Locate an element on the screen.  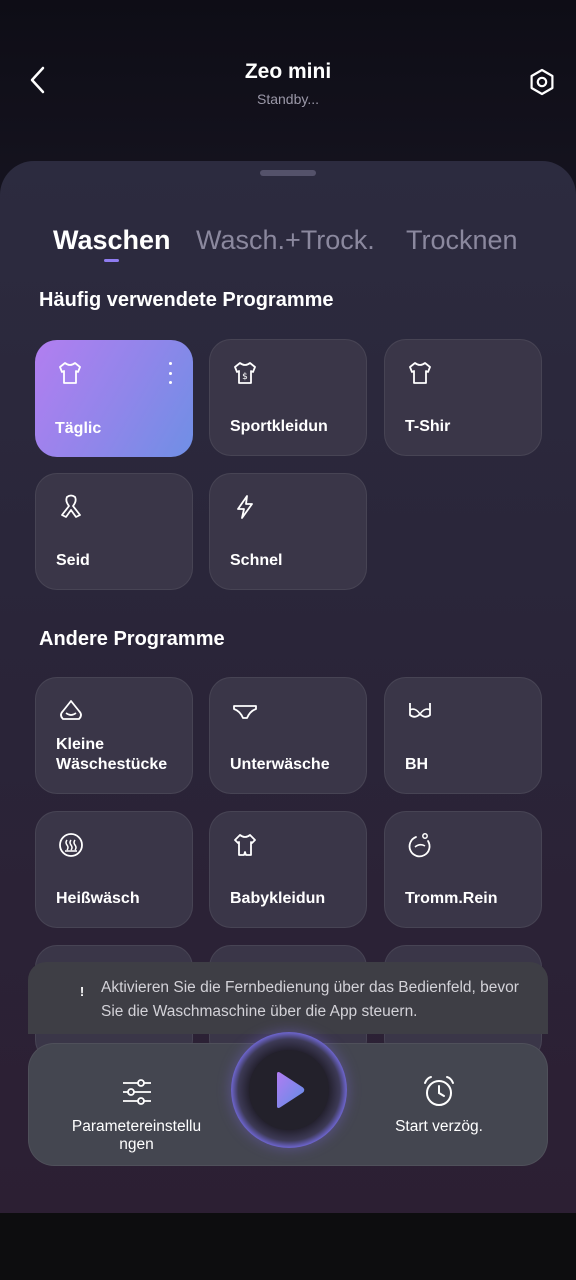
program-label: Schnel is located at coordinates (256, 560).